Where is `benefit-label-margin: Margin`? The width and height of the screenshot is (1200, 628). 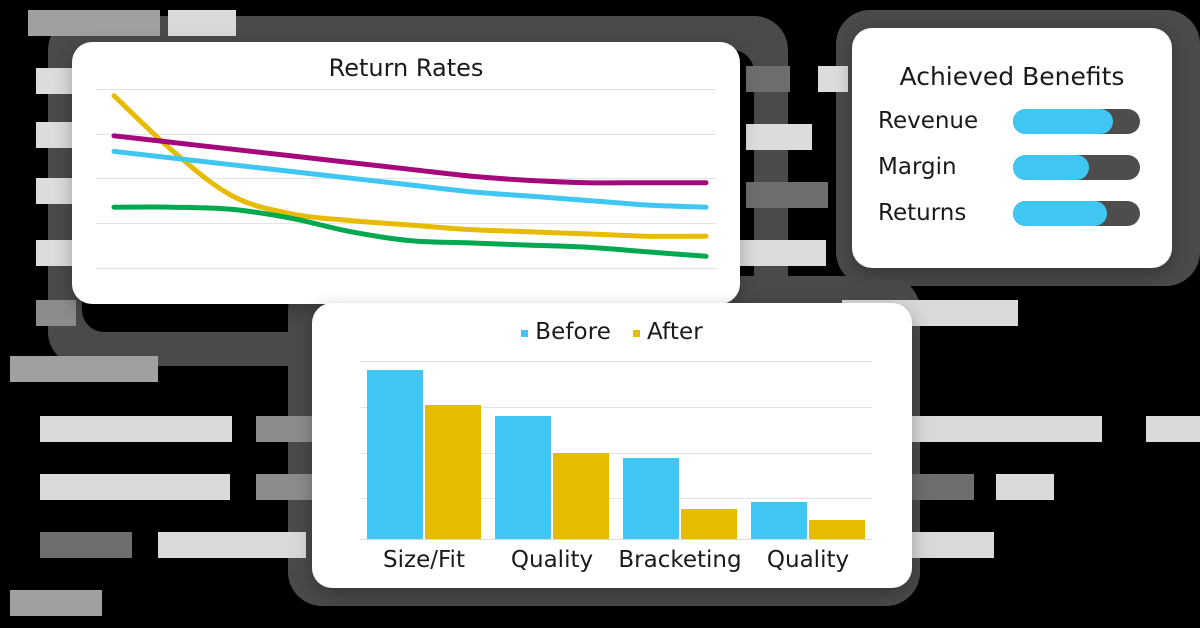
benefit-label-margin: Margin is located at coordinates (917, 167).